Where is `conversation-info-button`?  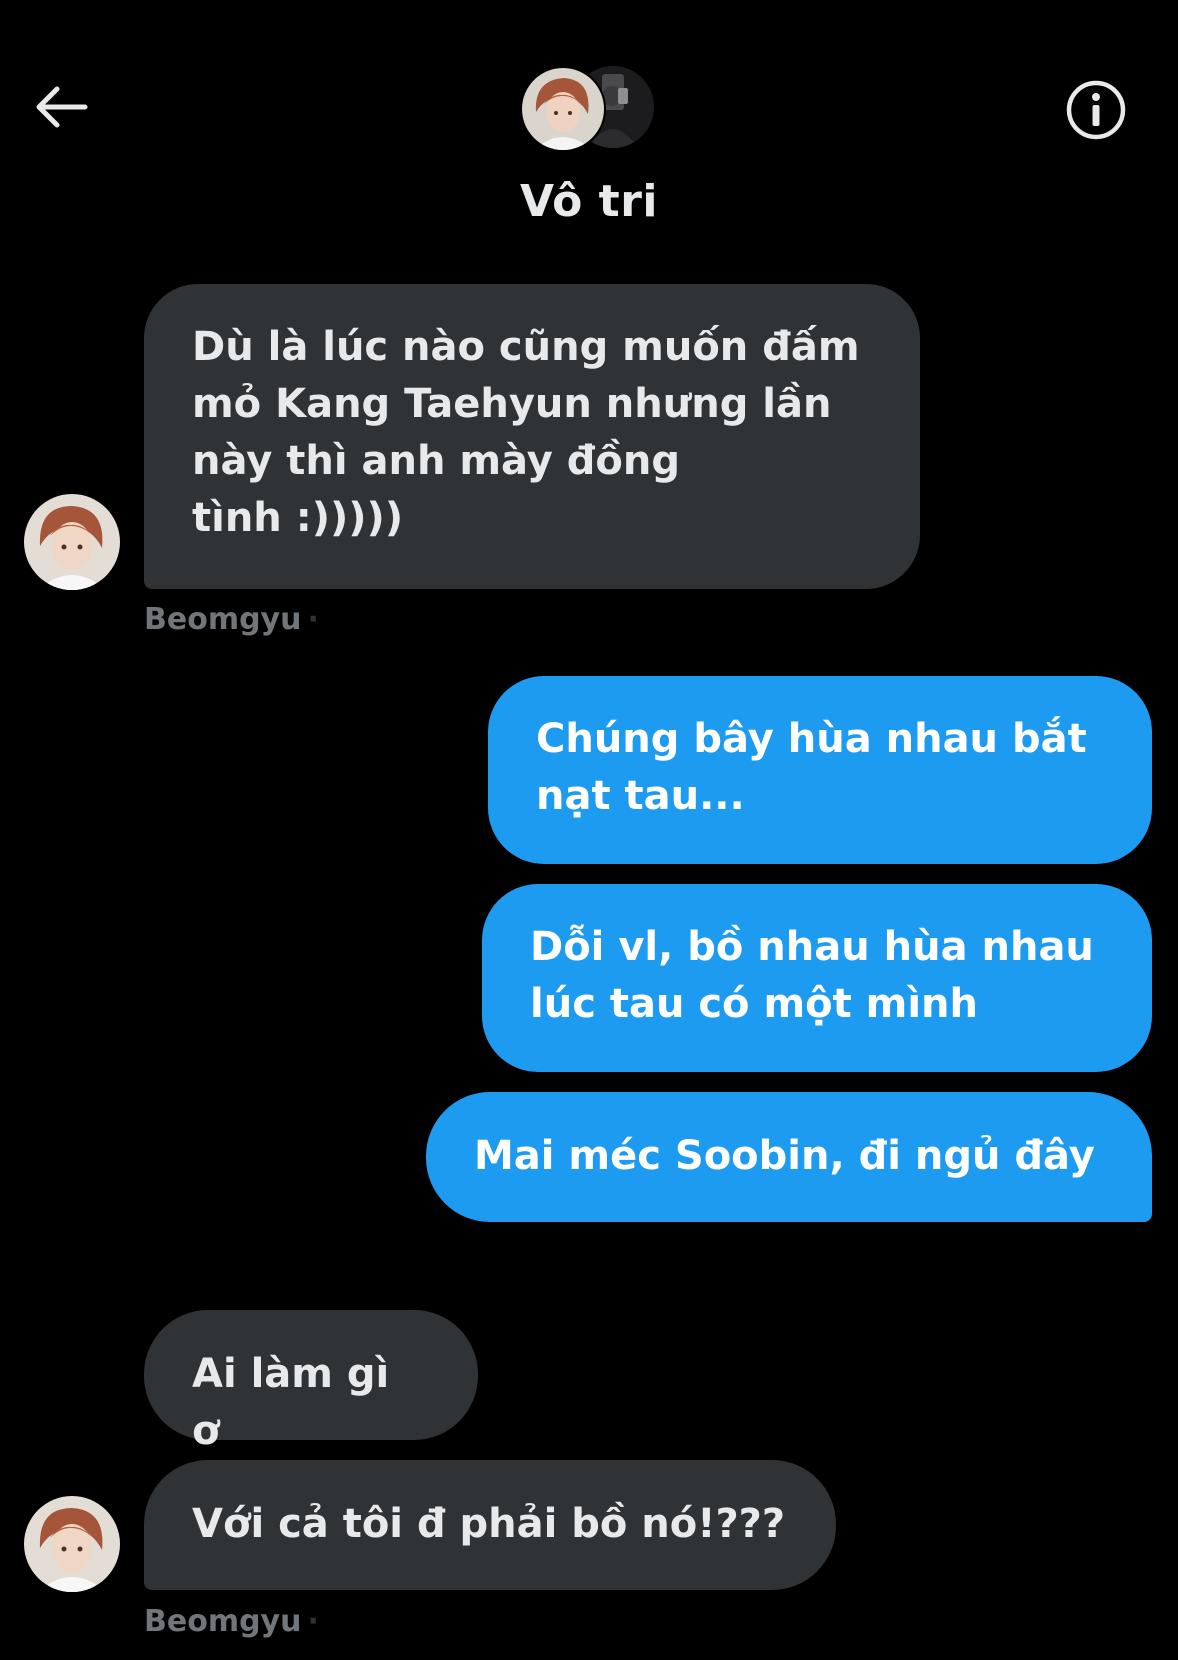
conversation-info-button is located at coordinates (1096, 110).